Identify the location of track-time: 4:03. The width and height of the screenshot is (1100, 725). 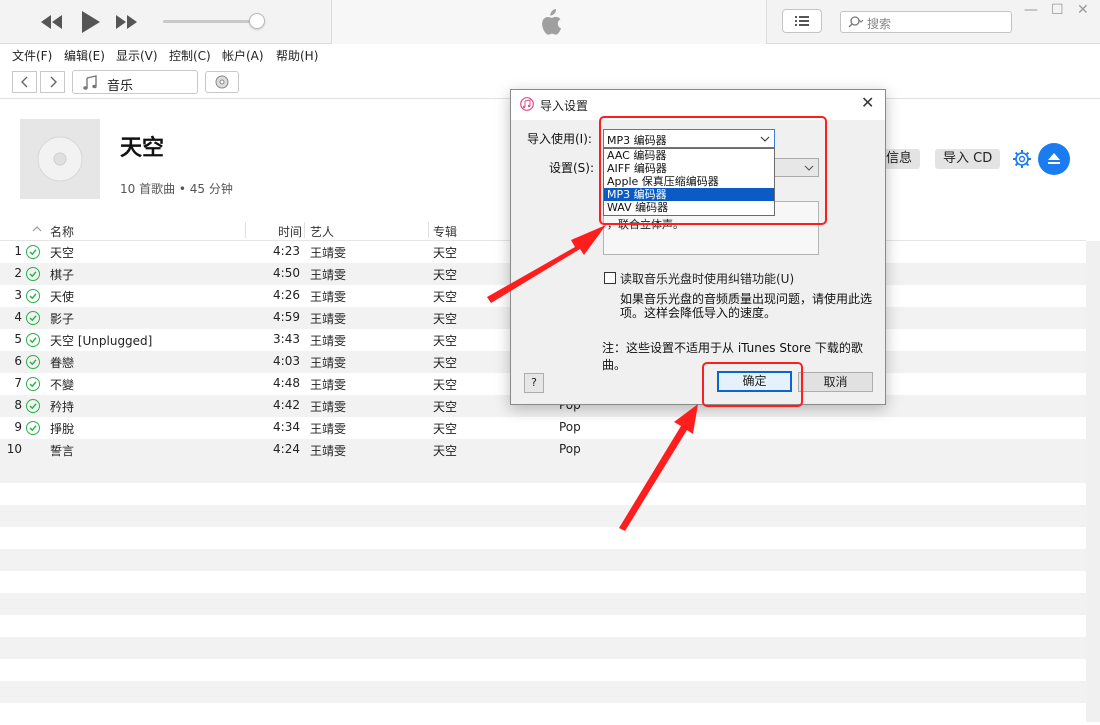
(286, 361).